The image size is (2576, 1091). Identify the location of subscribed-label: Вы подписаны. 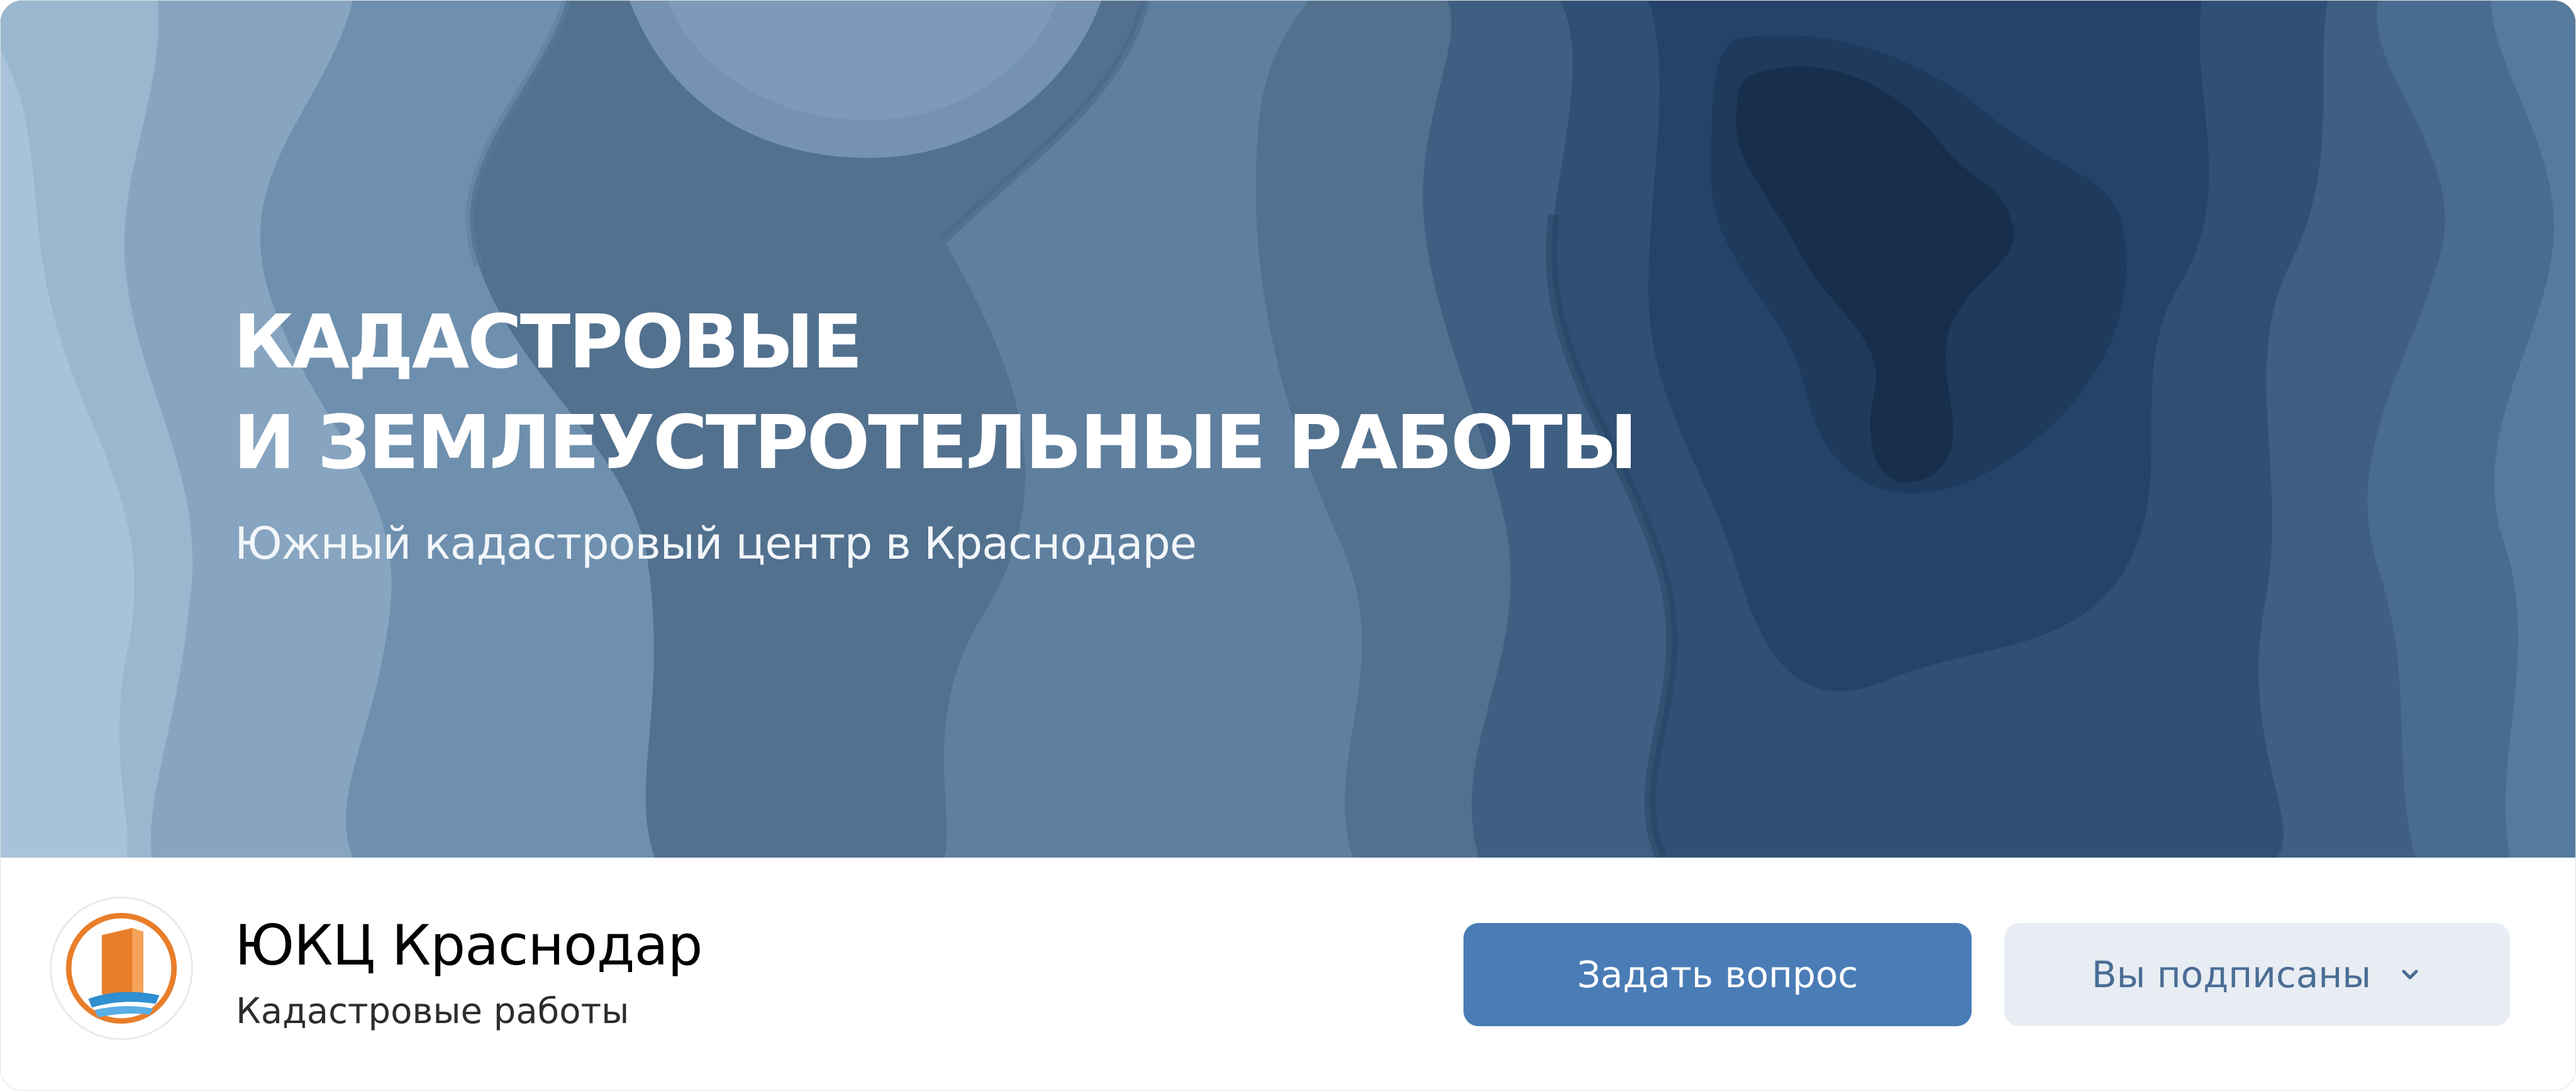
(2231, 974).